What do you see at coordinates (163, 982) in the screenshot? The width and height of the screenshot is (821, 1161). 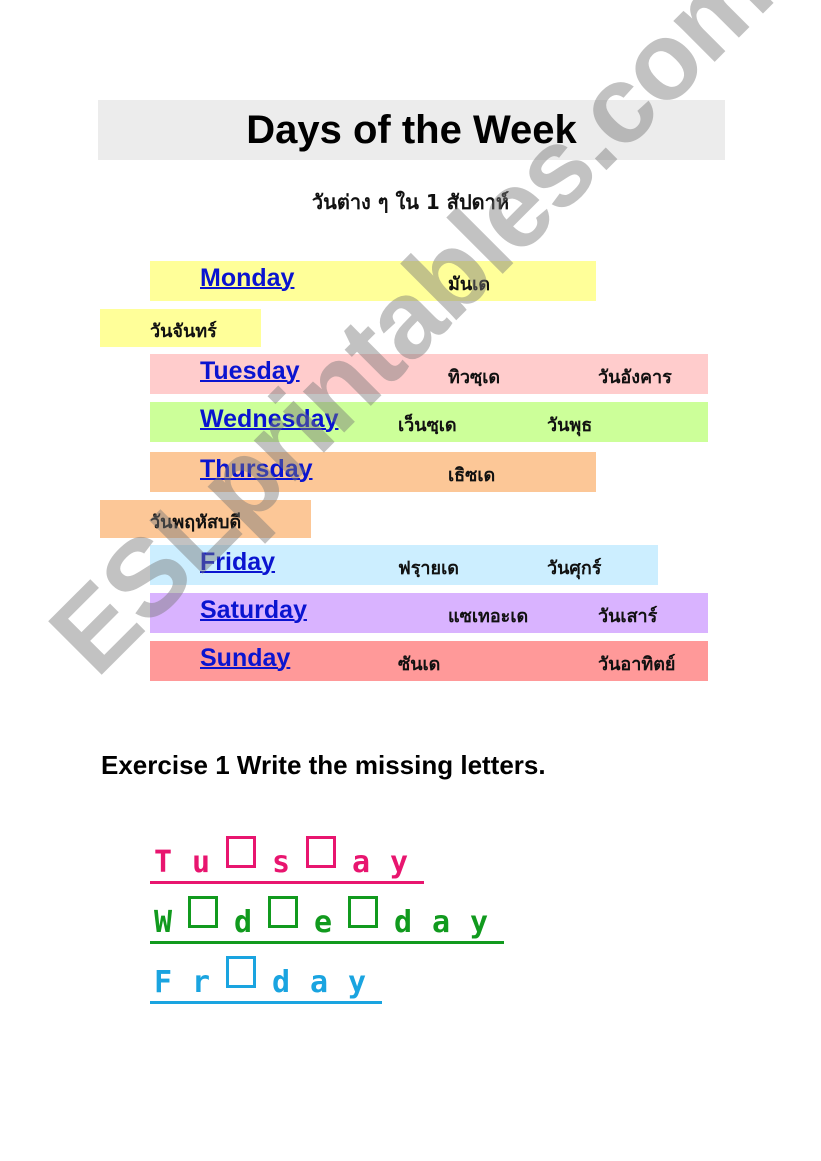 I see `letter: F` at bounding box center [163, 982].